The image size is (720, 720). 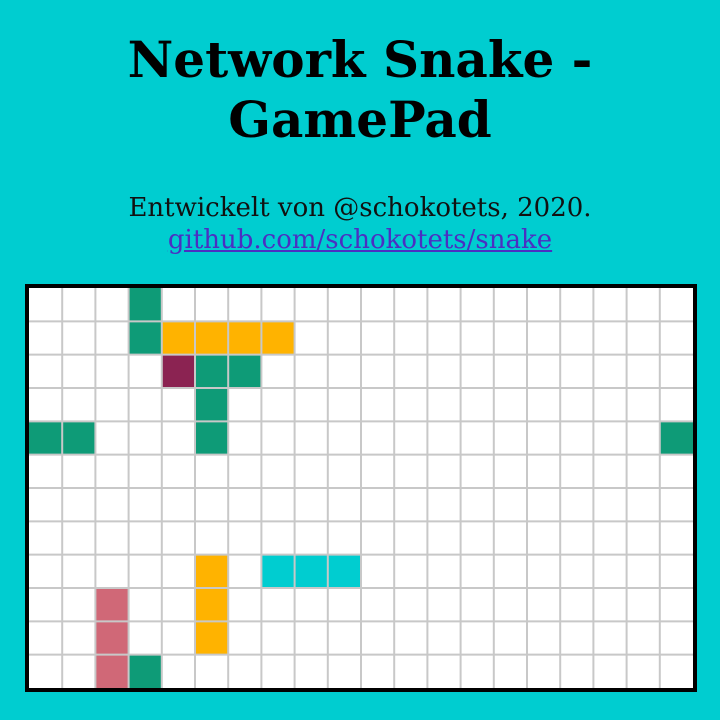 What do you see at coordinates (360, 119) in the screenshot?
I see `title-line-2: GamePad` at bounding box center [360, 119].